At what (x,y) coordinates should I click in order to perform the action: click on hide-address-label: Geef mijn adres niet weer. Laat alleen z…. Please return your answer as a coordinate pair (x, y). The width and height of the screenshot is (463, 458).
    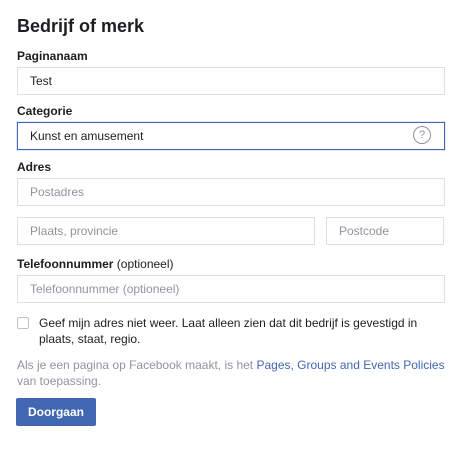
    Looking at the image, I should click on (244, 331).